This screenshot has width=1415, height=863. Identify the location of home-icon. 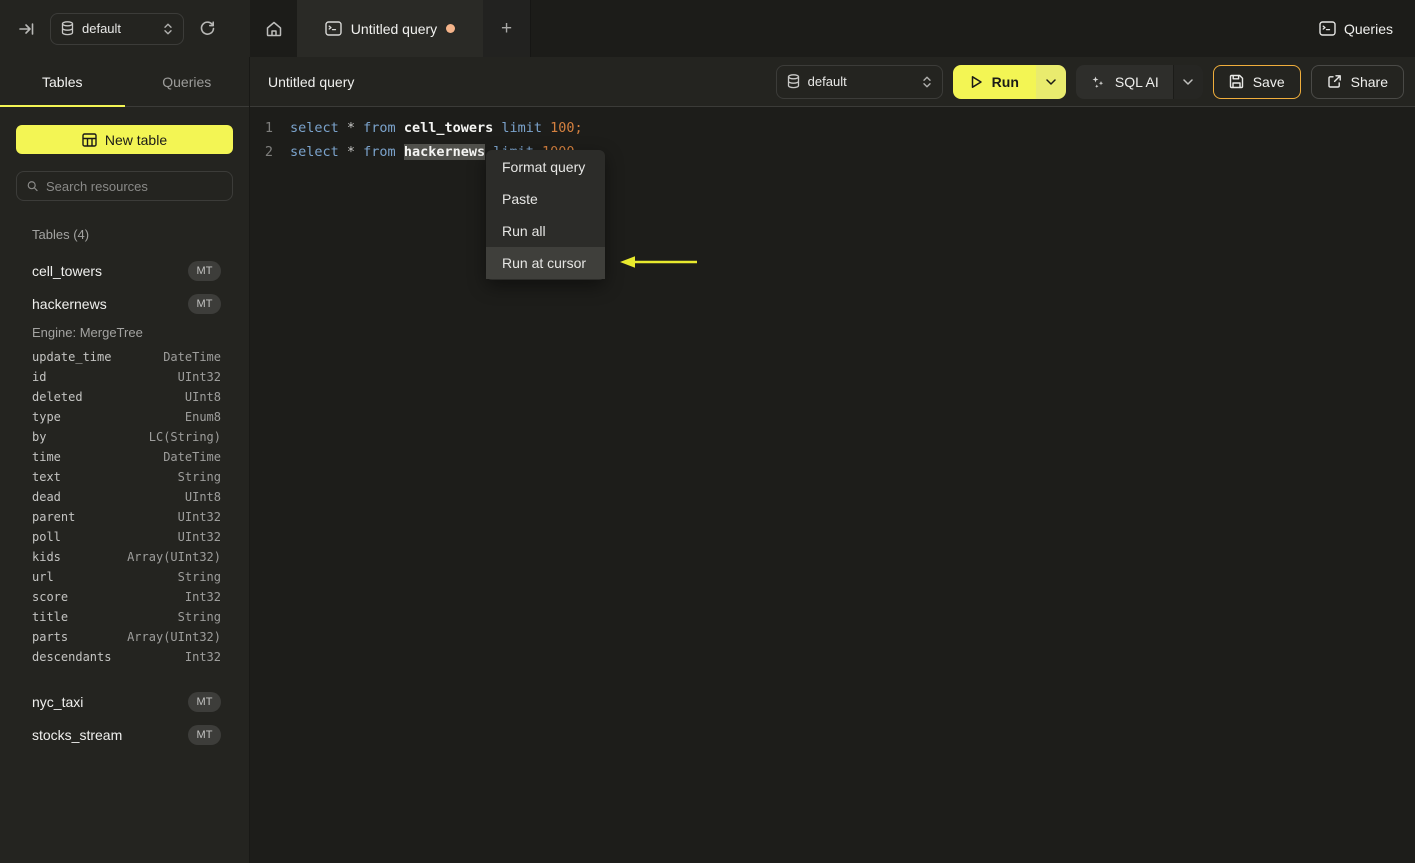
(273, 28).